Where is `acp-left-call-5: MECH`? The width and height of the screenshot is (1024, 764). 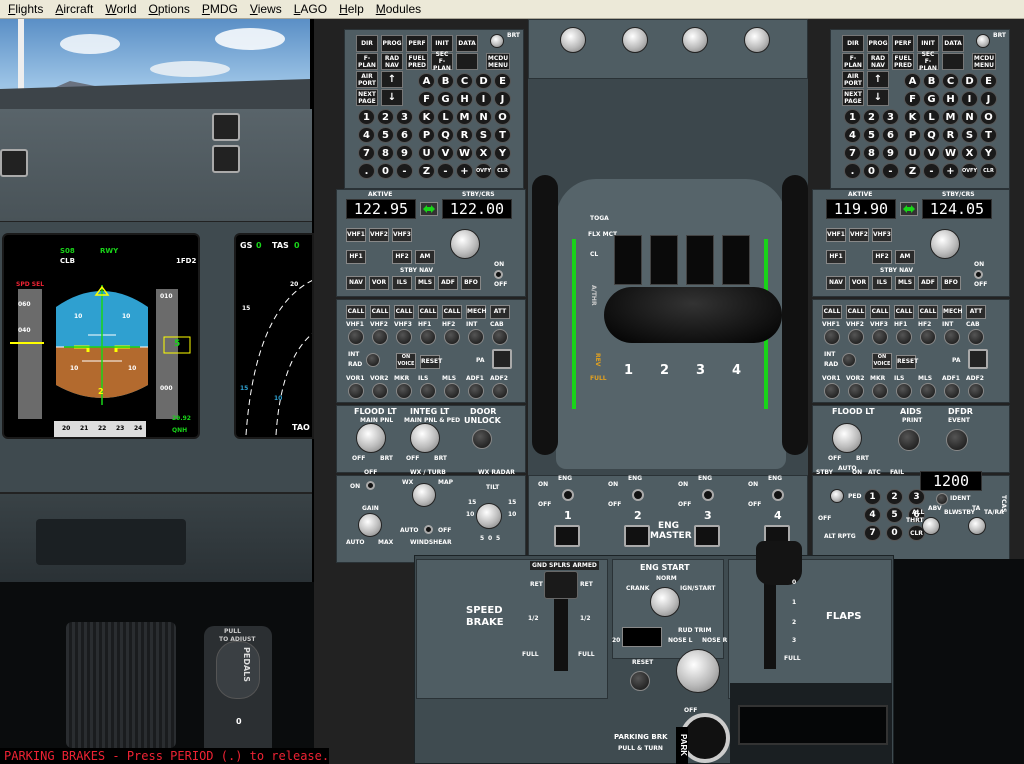
acp-left-call-5: MECH is located at coordinates (476, 312).